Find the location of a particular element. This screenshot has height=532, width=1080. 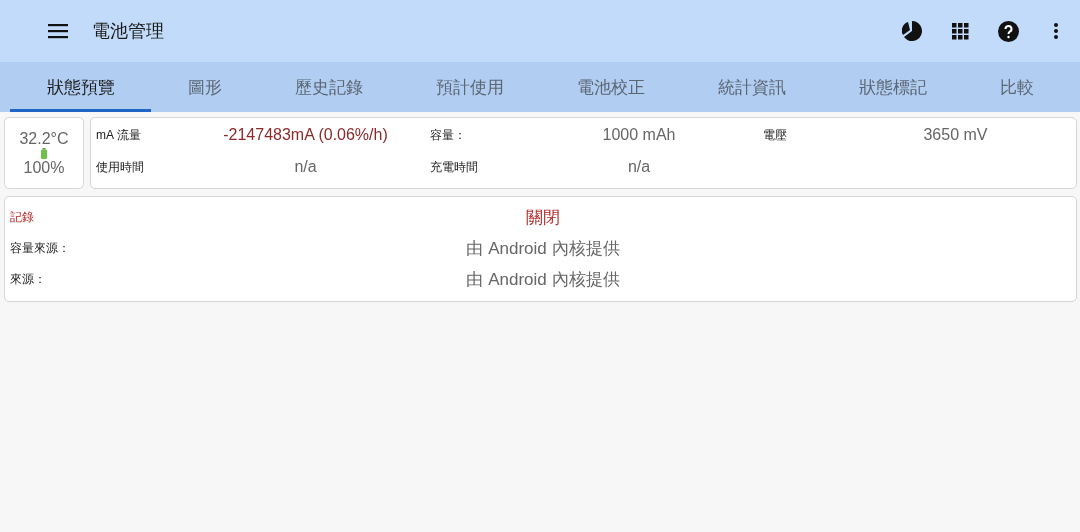

source-value: 關閉 is located at coordinates (543, 218).